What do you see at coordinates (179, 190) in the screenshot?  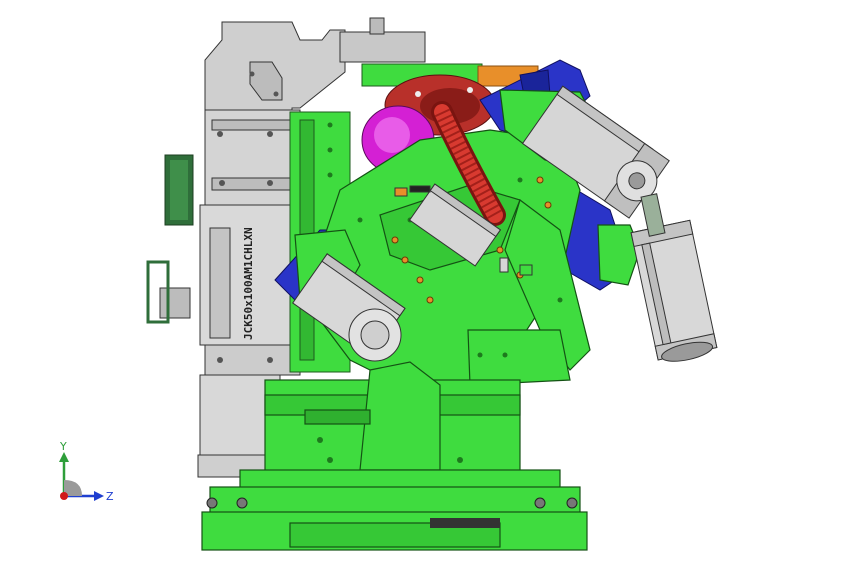 I see `side-bracket` at bounding box center [179, 190].